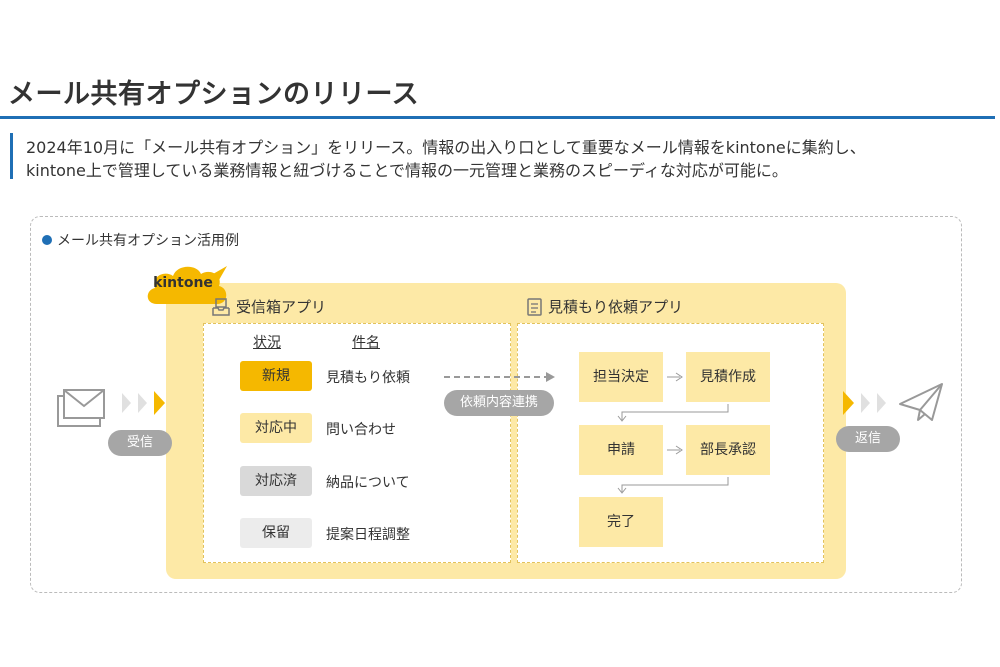  I want to click on paper-plane-icon, so click(921, 402).